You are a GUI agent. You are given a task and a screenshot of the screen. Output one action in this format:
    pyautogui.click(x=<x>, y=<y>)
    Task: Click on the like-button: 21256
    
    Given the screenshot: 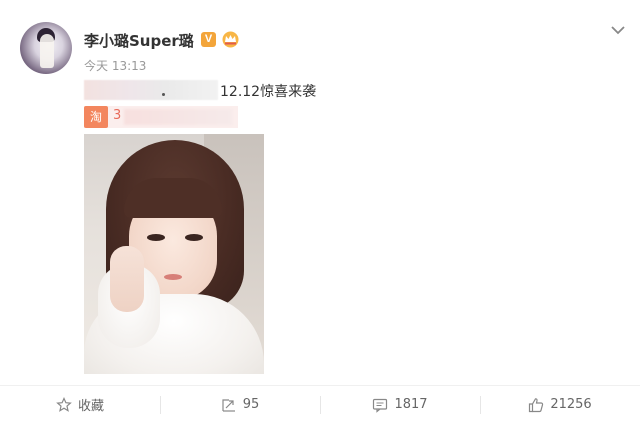 What is the action you would take?
    pyautogui.click(x=560, y=404)
    